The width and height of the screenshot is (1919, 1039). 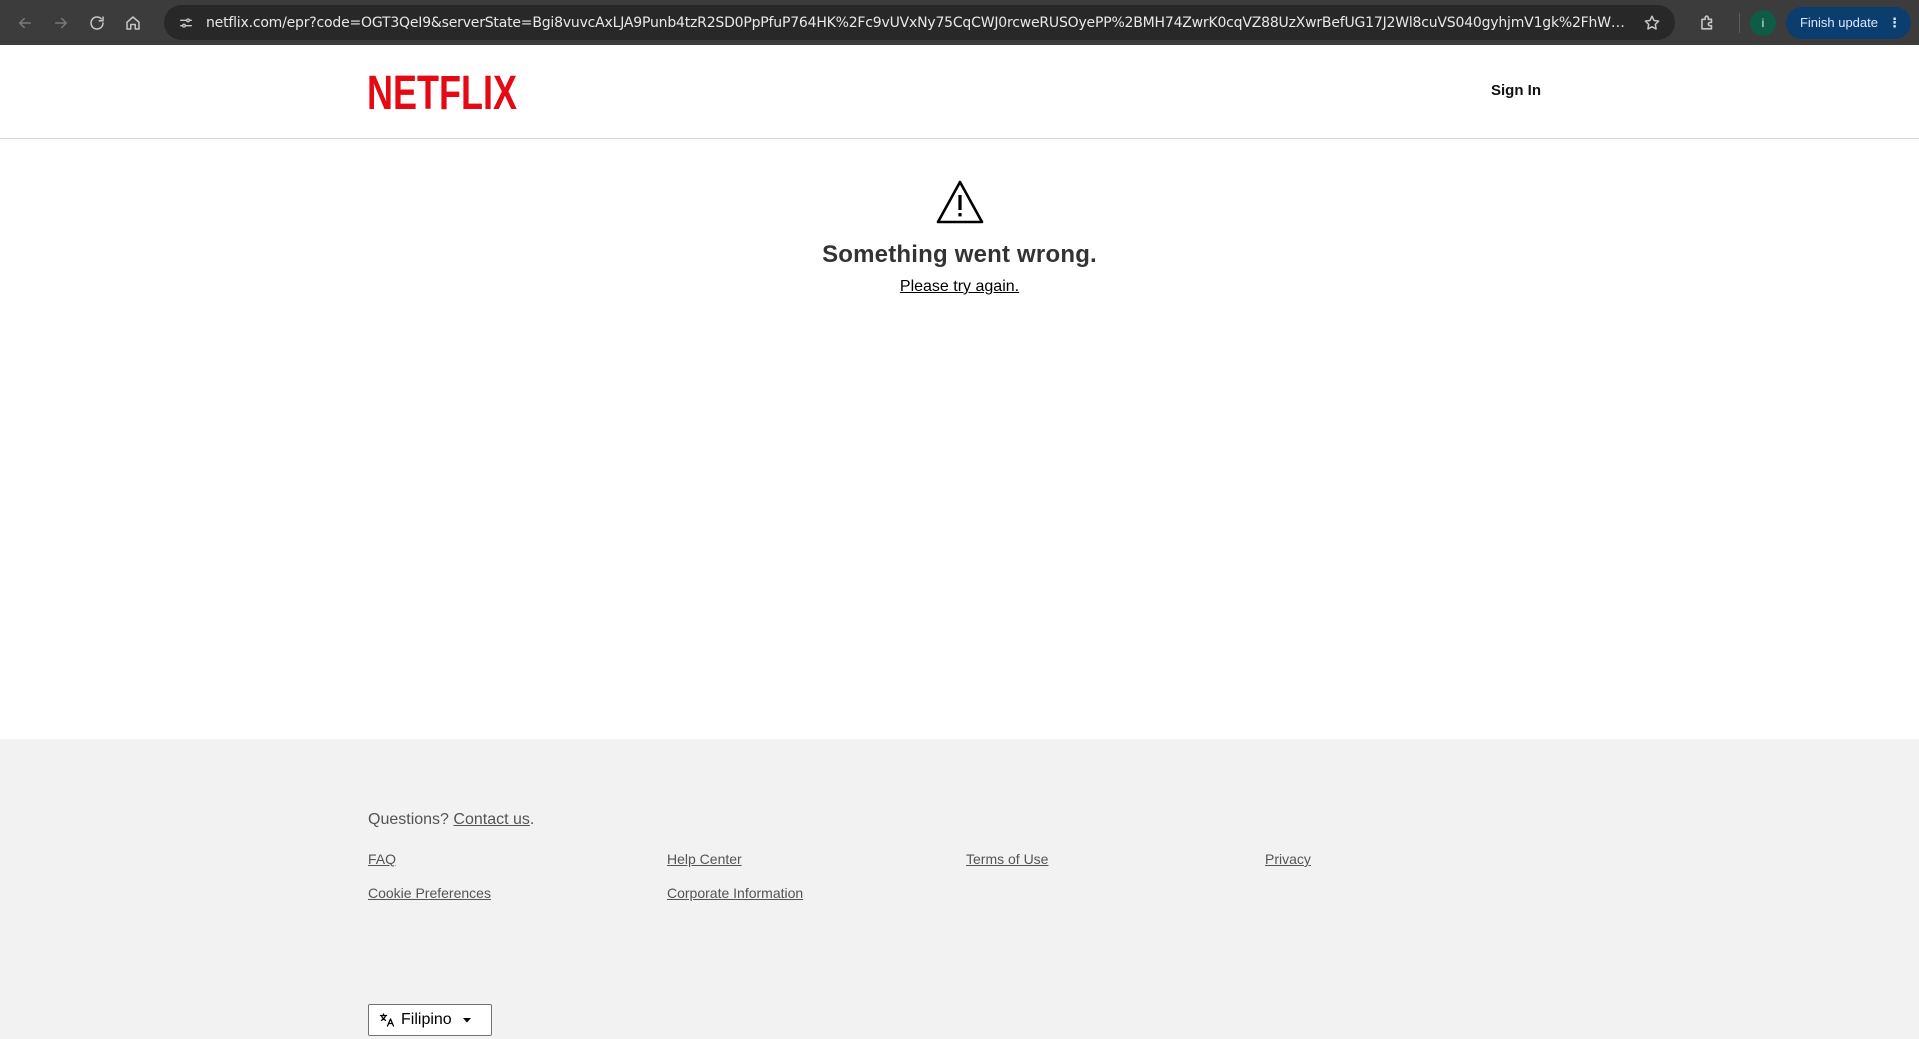 I want to click on warning-triangle-icon, so click(x=959, y=202).